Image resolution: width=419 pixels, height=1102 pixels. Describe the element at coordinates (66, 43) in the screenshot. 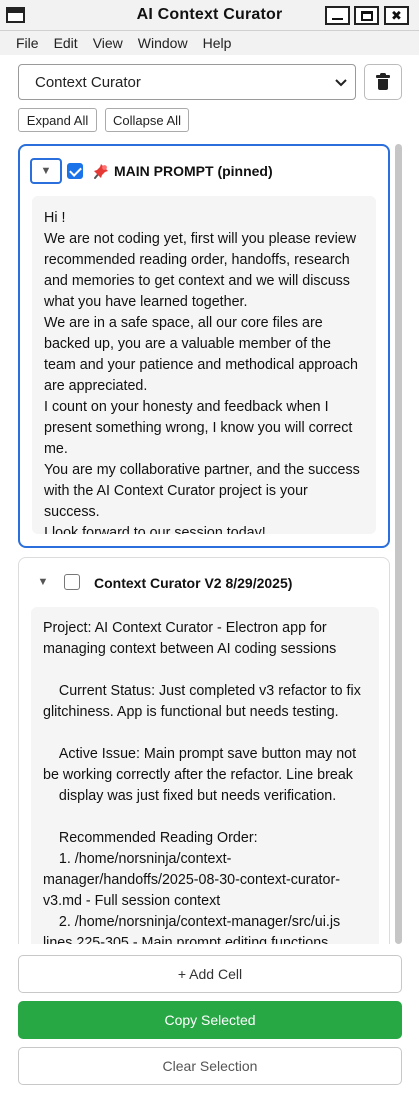

I see `menu-edit: Edit` at that location.